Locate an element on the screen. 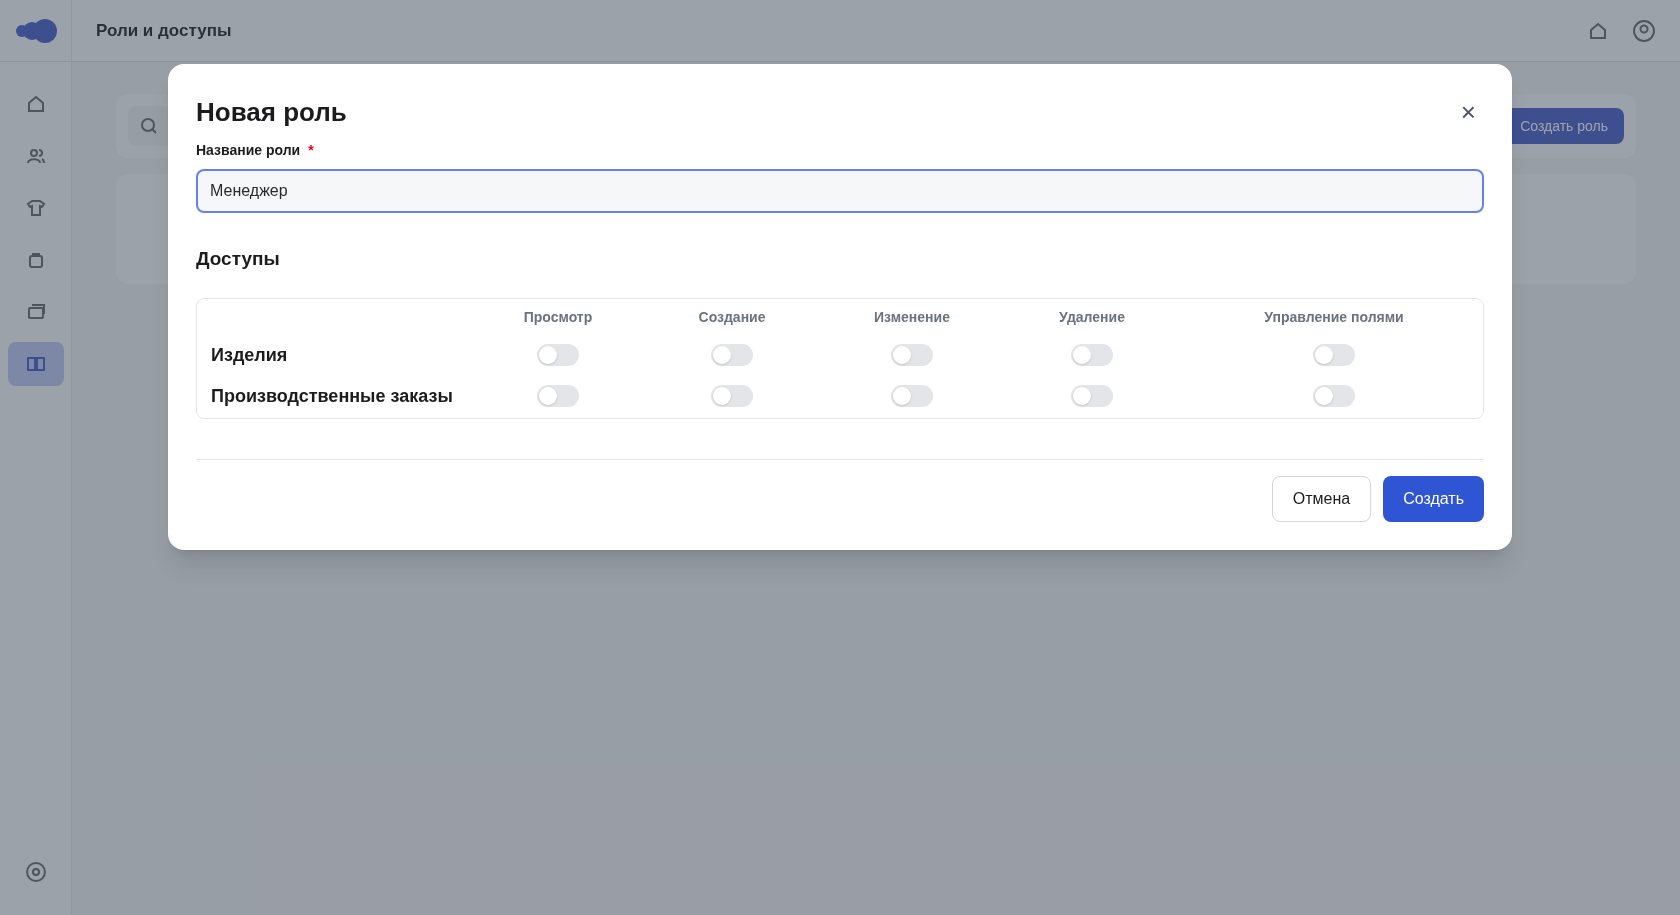  column-header: Просмотр is located at coordinates (558, 317).